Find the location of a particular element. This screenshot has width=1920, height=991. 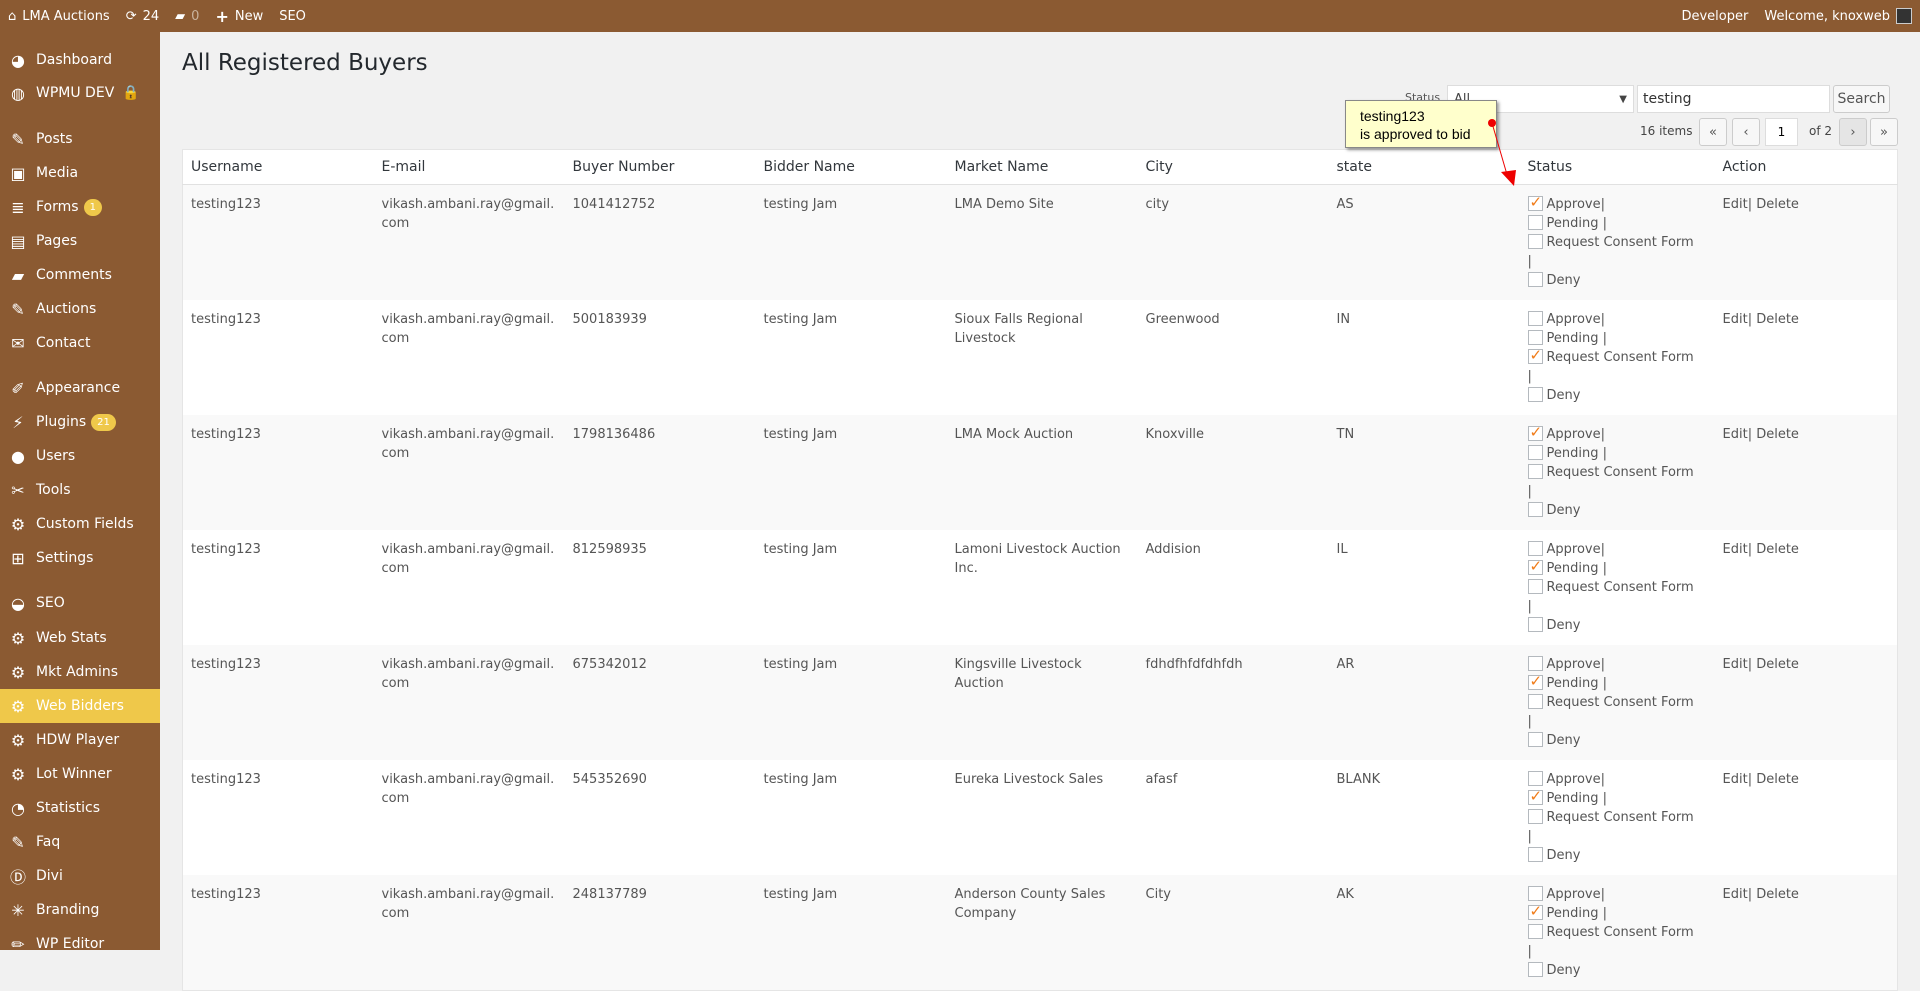

deny-checkbox is located at coordinates (1535, 969).